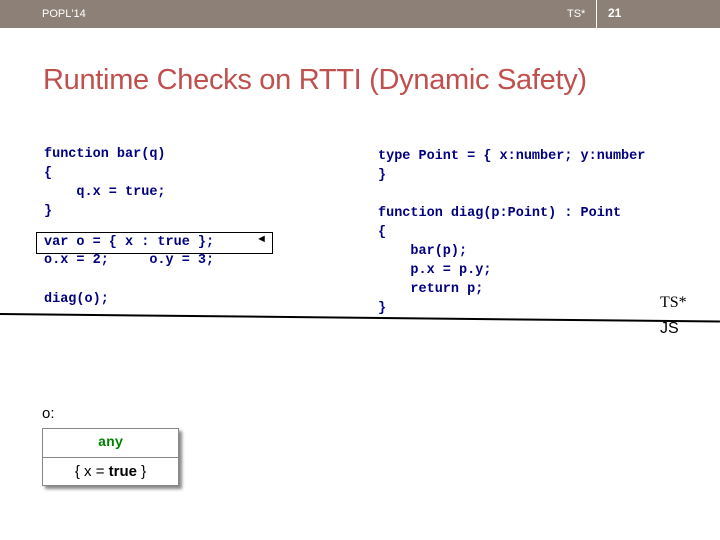 Image resolution: width=720 pixels, height=540 pixels. What do you see at coordinates (596, 14) in the screenshot?
I see `header-separator` at bounding box center [596, 14].